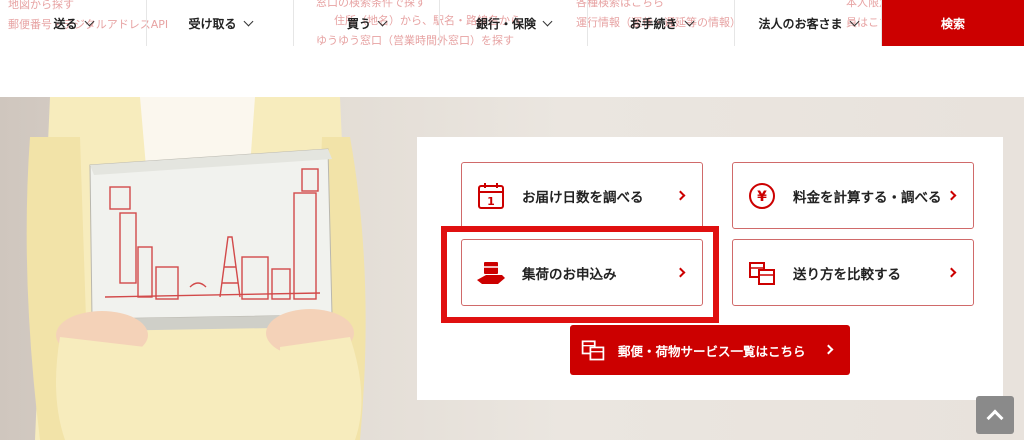 This screenshot has height=440, width=1024. I want to click on pickup-request-label: 集荷のお申込み, so click(569, 274).